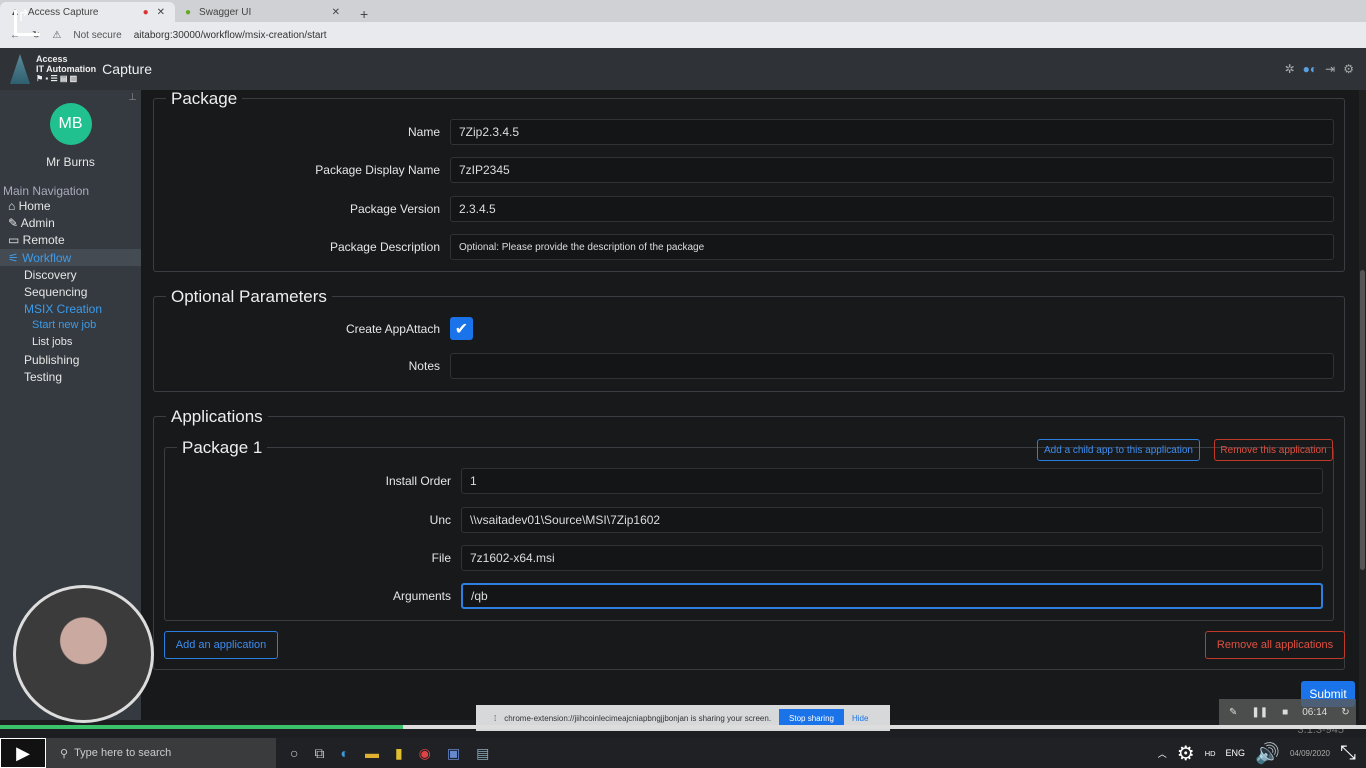 This screenshot has height=768, width=1366. Describe the element at coordinates (249, 297) in the screenshot. I see `optional-legend: Optional Parameters` at that location.